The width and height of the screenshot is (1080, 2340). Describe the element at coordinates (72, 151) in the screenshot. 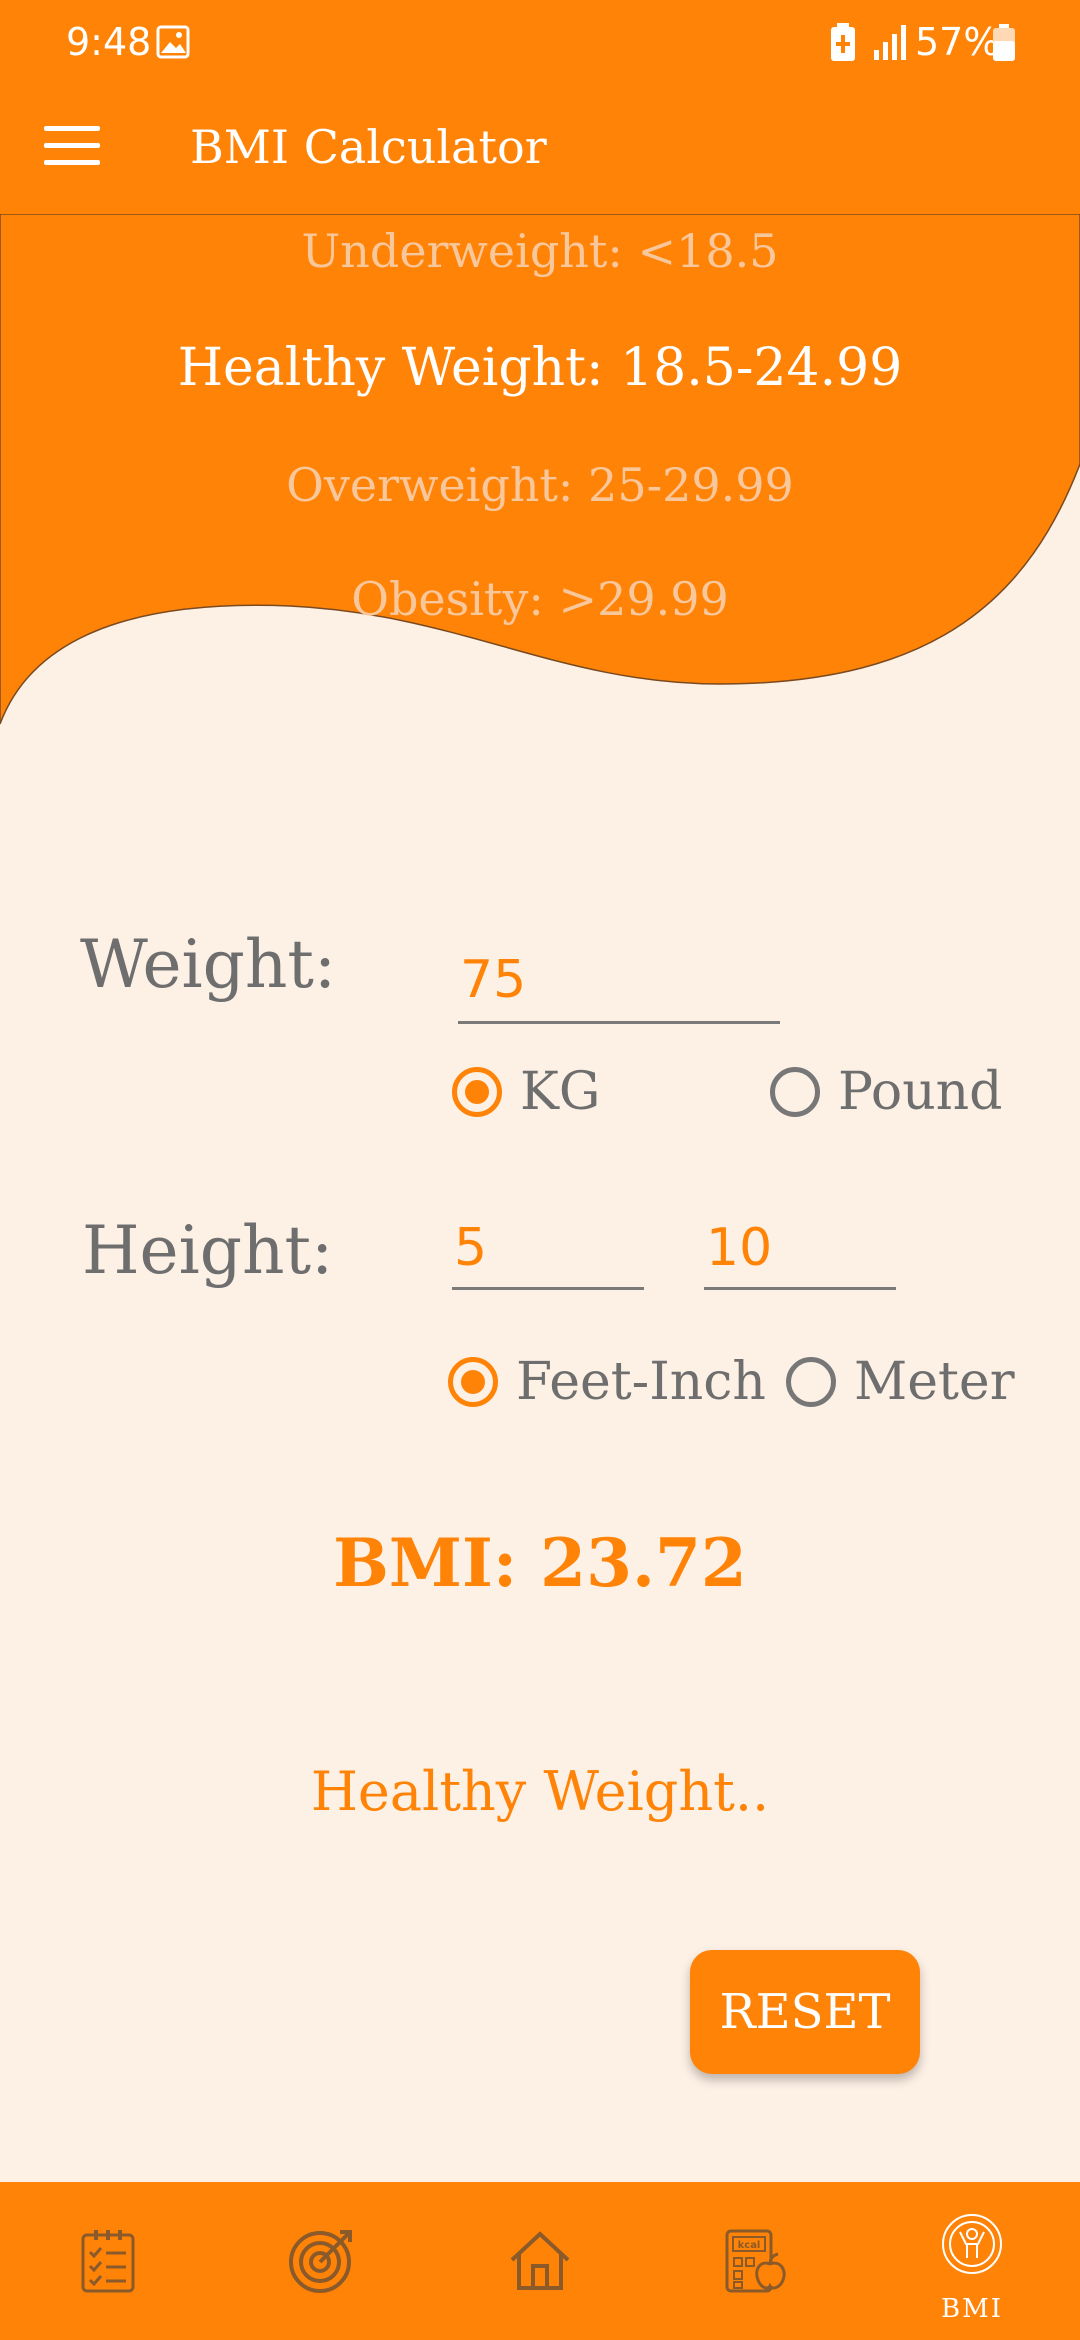

I see `menu-icon` at that location.